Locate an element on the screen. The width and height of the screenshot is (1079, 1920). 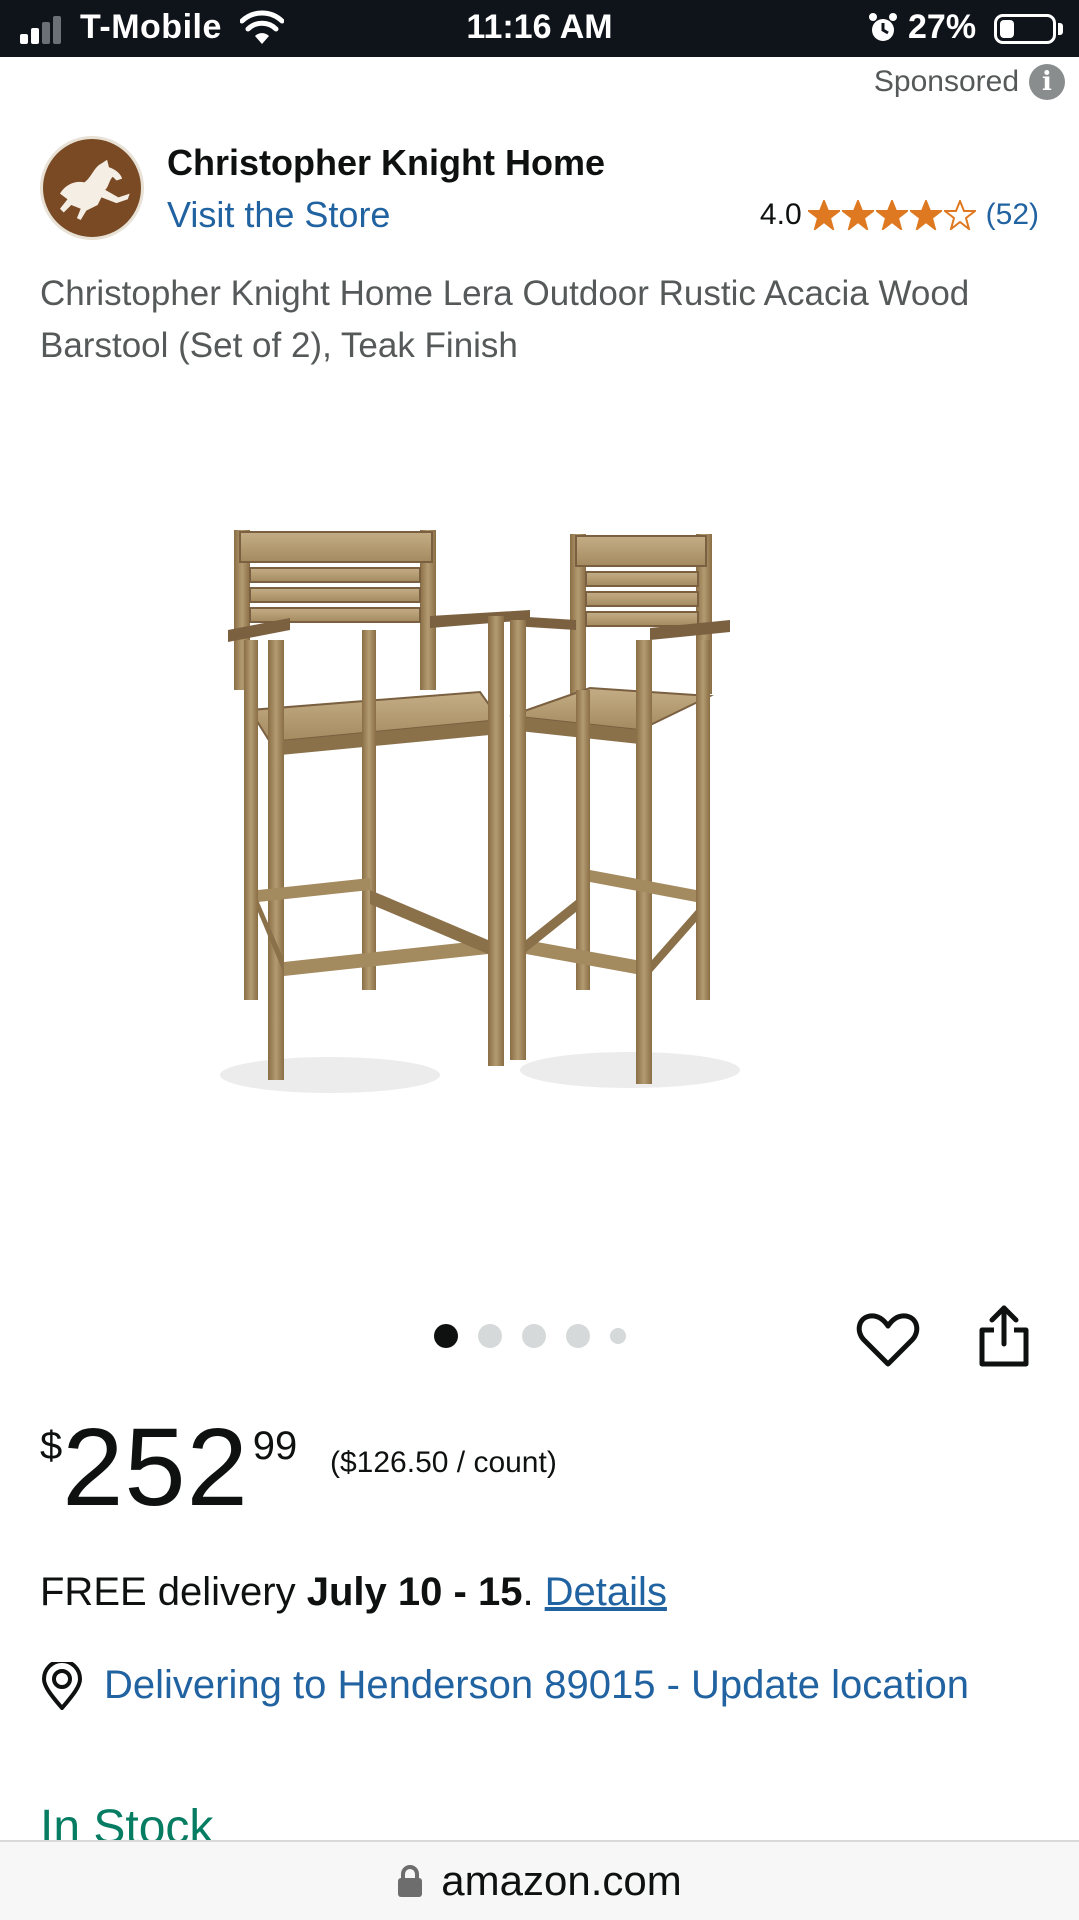
battery-level is located at coordinates (1007, 29).